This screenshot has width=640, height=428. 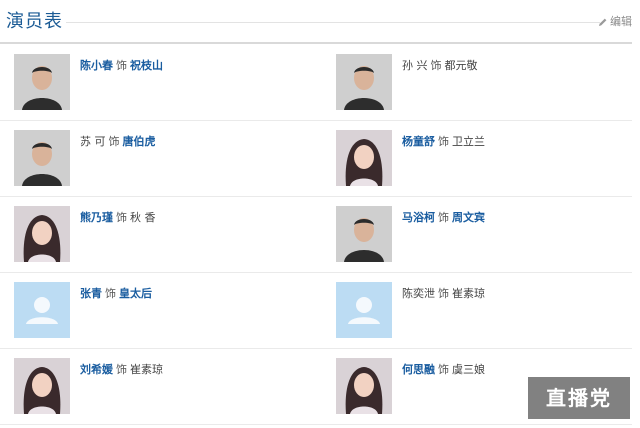 I want to click on actor-name: 孙 兴, so click(x=415, y=65).